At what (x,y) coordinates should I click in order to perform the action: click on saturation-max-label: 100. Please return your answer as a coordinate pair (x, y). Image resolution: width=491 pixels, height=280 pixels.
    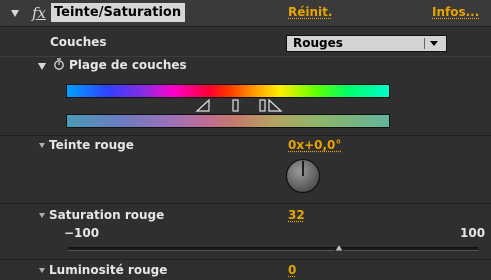
    Looking at the image, I should click on (473, 233).